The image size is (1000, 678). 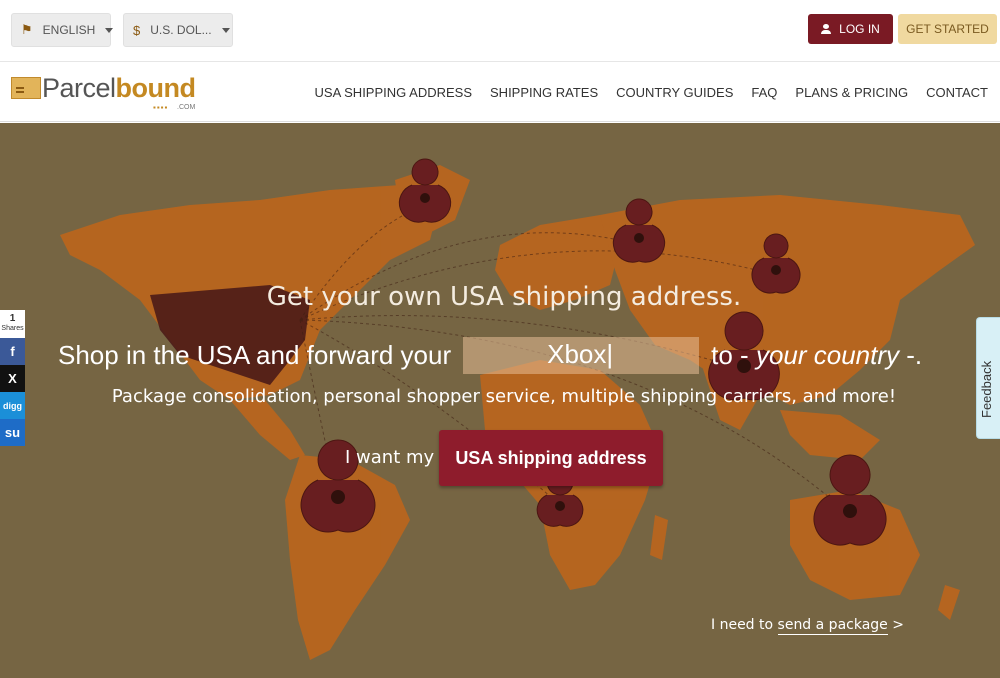 What do you see at coordinates (155, 88) in the screenshot?
I see `logo-part2: bound` at bounding box center [155, 88].